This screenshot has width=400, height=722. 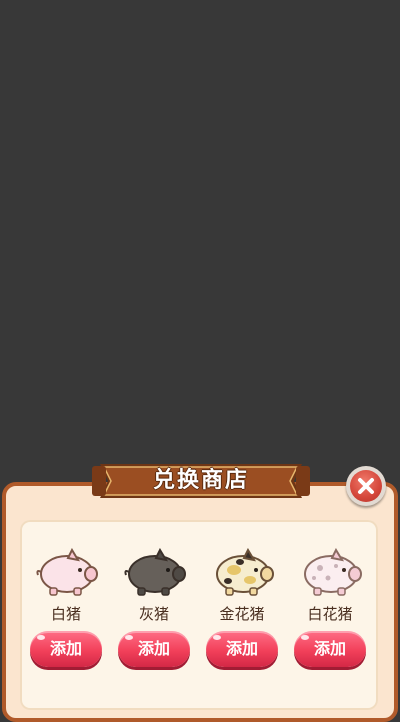 I want to click on shop-item-white-spotted-pig: 白花猪 添加, so click(x=330, y=613).